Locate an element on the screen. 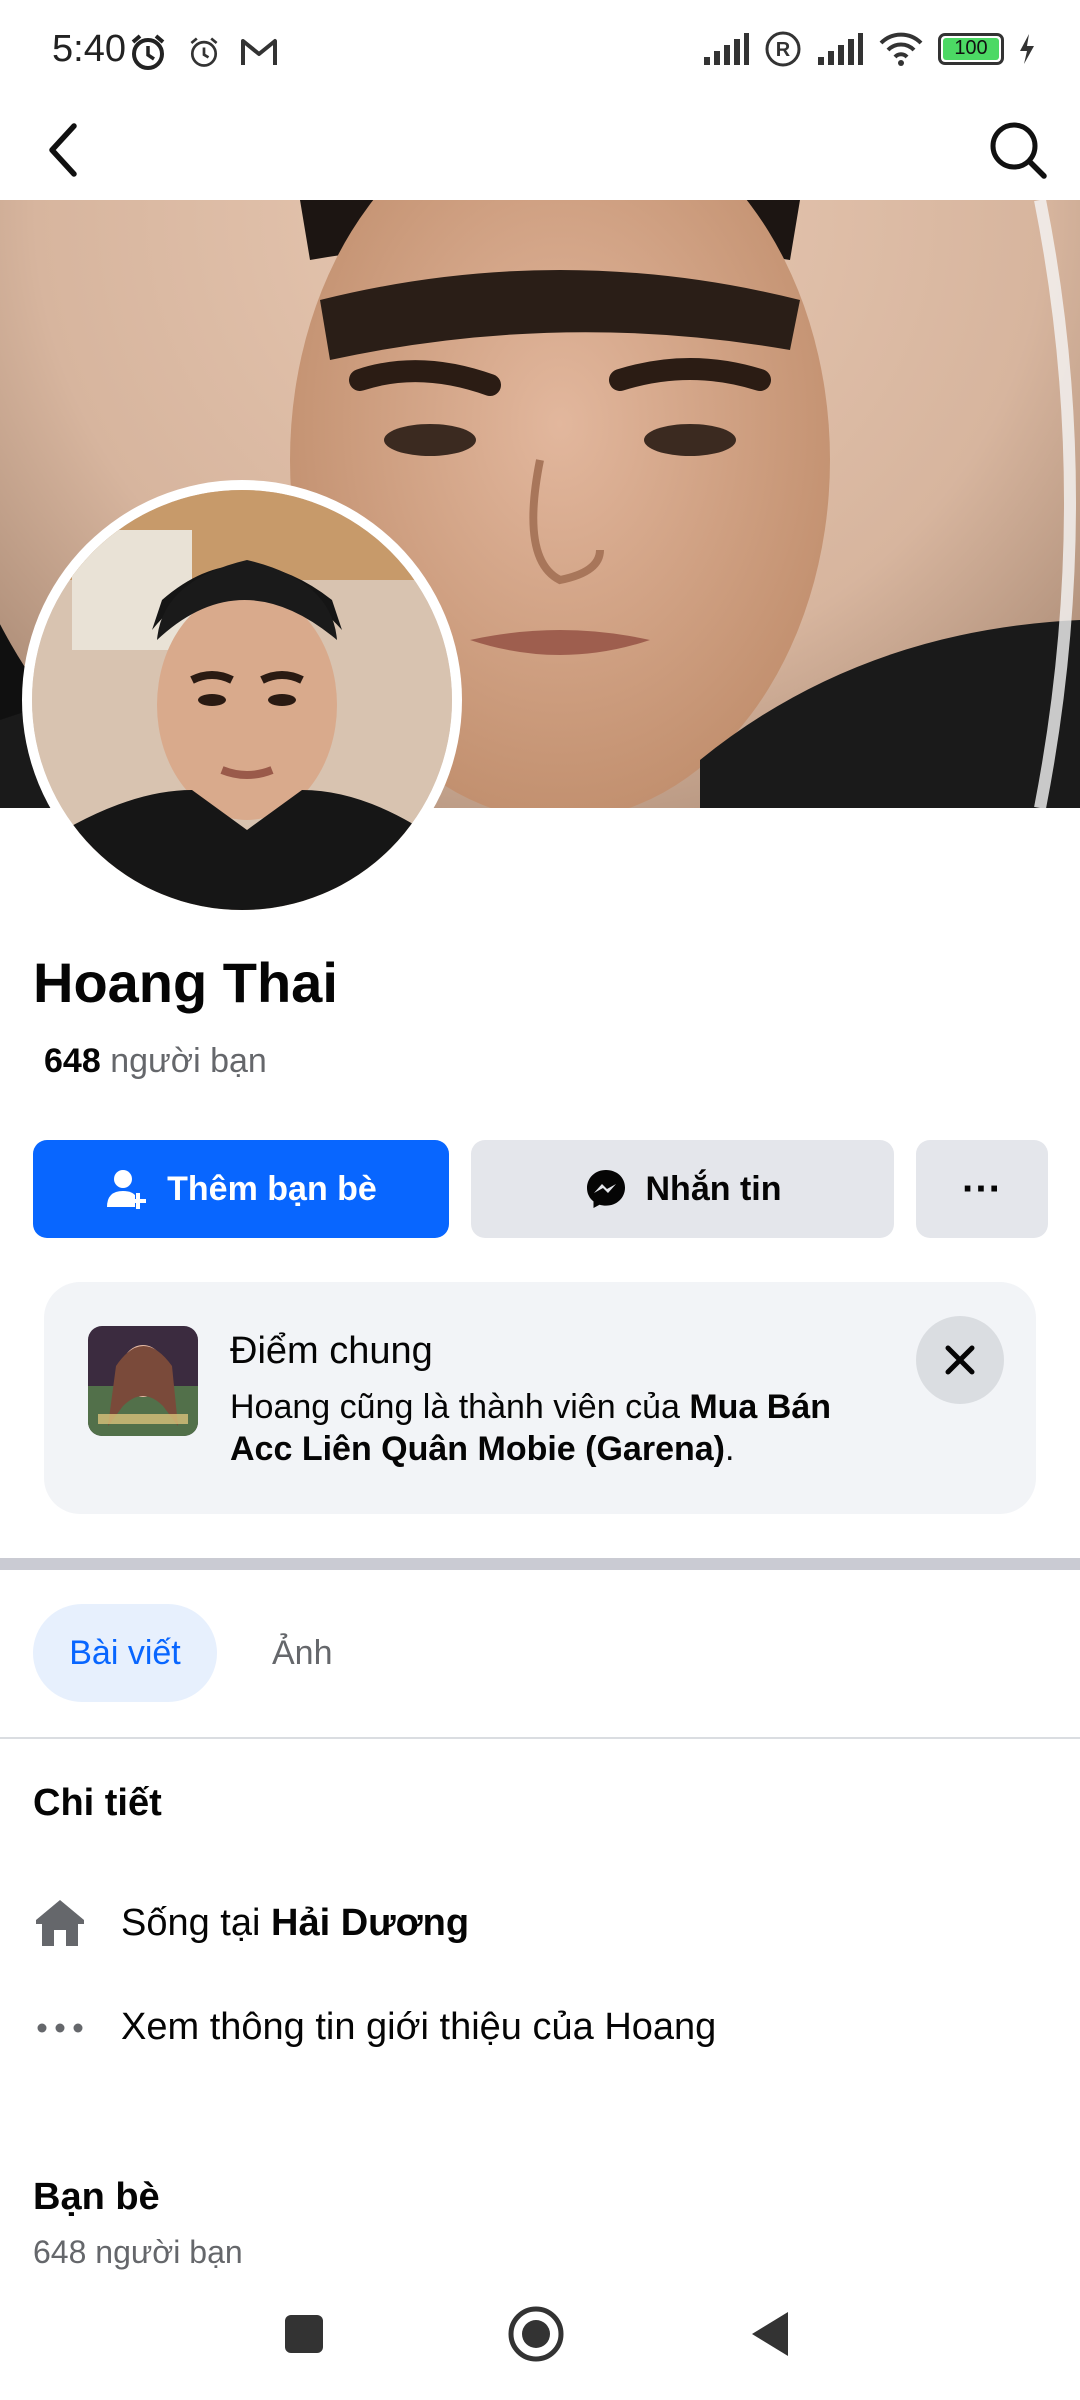 Image resolution: width=1080 pixels, height=2400 pixels. profile-name: Hoang Thai is located at coordinates (185, 982).